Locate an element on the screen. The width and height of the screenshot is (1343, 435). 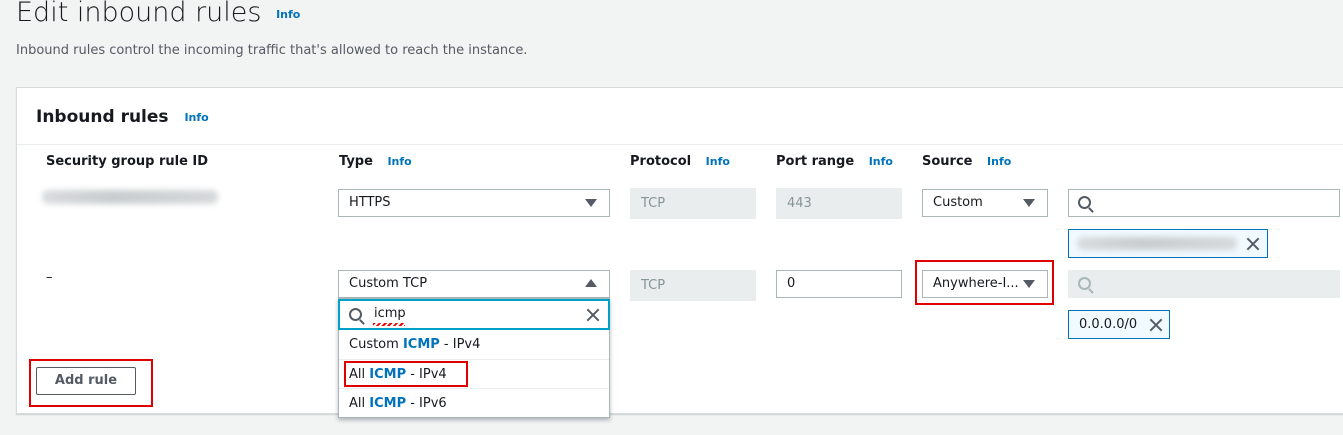
row1-type-select: HTTPS is located at coordinates (474, 203).